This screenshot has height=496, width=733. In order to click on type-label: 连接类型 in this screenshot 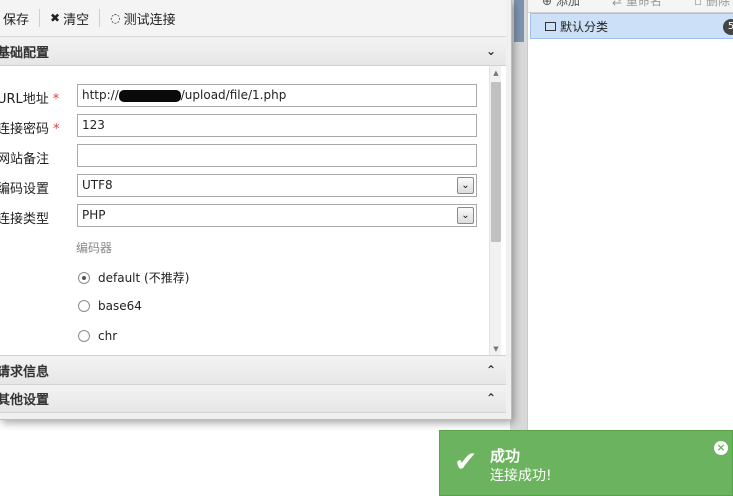, I will do `click(25, 219)`.